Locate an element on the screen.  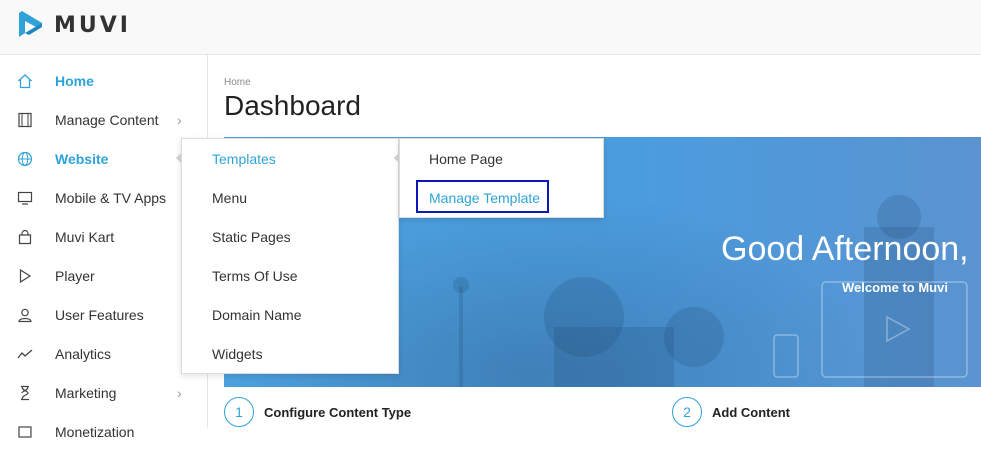
sidebar-item-label: Analytics is located at coordinates (83, 353).